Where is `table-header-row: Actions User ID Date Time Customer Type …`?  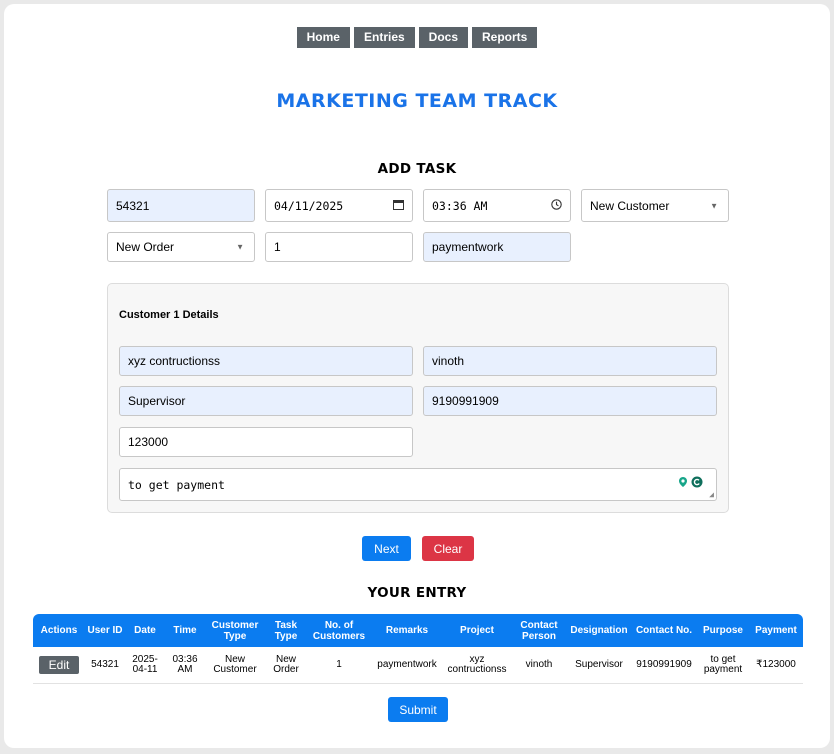 table-header-row: Actions User ID Date Time Customer Type … is located at coordinates (418, 630).